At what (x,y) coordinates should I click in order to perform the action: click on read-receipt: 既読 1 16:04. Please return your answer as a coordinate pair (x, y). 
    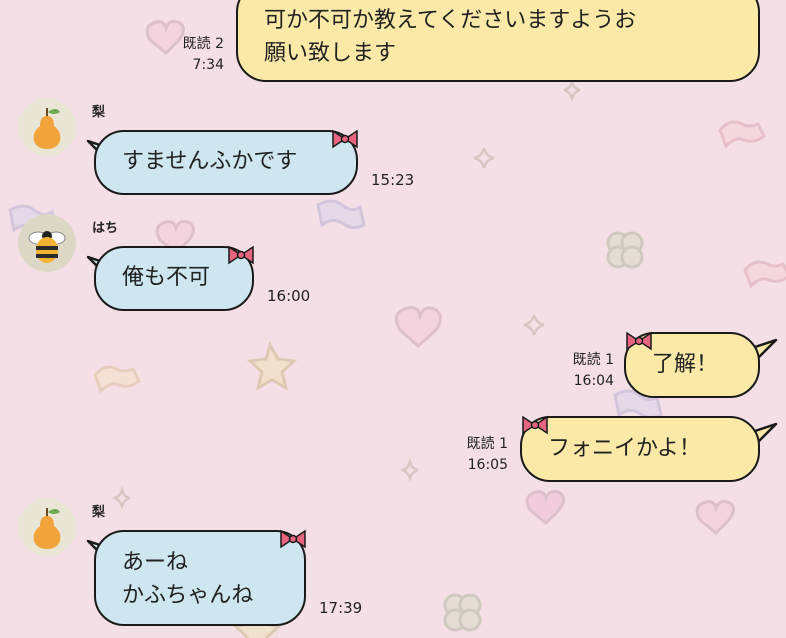
    Looking at the image, I should click on (593, 371).